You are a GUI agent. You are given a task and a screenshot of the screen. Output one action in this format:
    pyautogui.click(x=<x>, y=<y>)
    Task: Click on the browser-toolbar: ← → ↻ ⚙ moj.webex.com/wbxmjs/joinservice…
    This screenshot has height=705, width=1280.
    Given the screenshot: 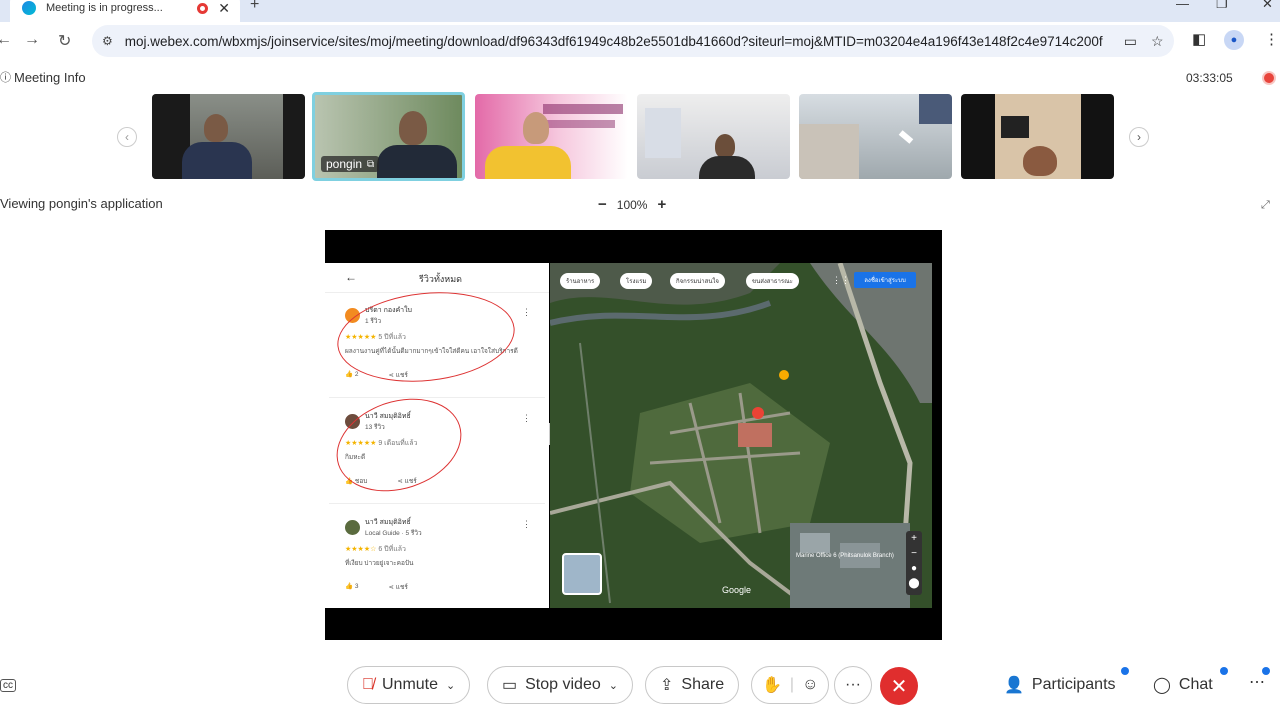 What is the action you would take?
    pyautogui.click(x=640, y=41)
    